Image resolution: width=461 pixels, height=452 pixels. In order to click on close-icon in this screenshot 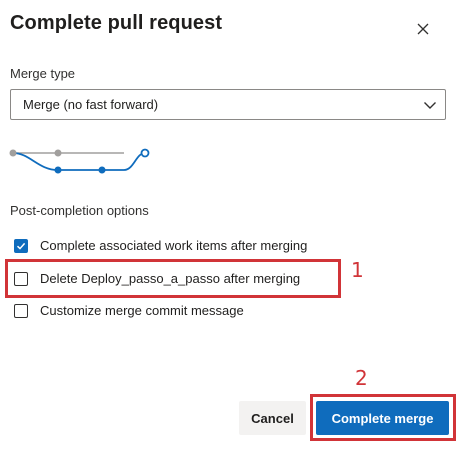, I will do `click(423, 29)`.